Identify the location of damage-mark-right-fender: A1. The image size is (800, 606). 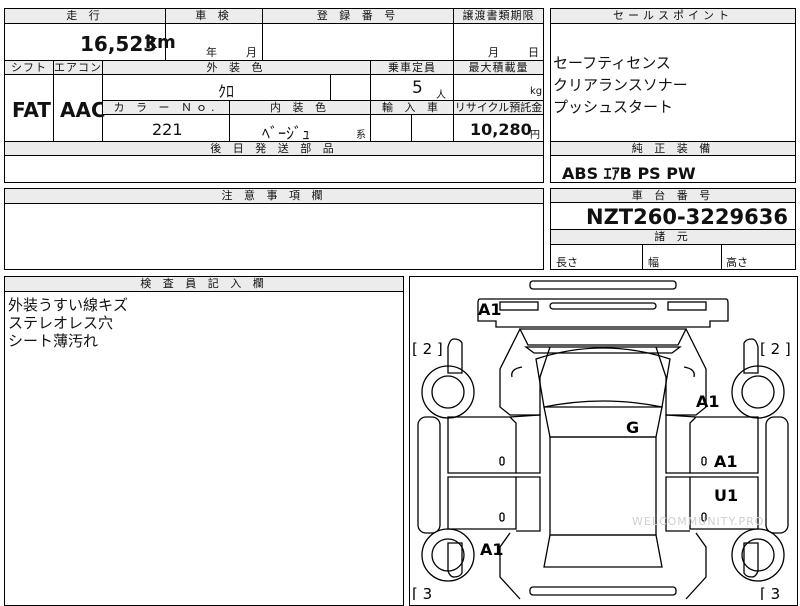
(708, 401).